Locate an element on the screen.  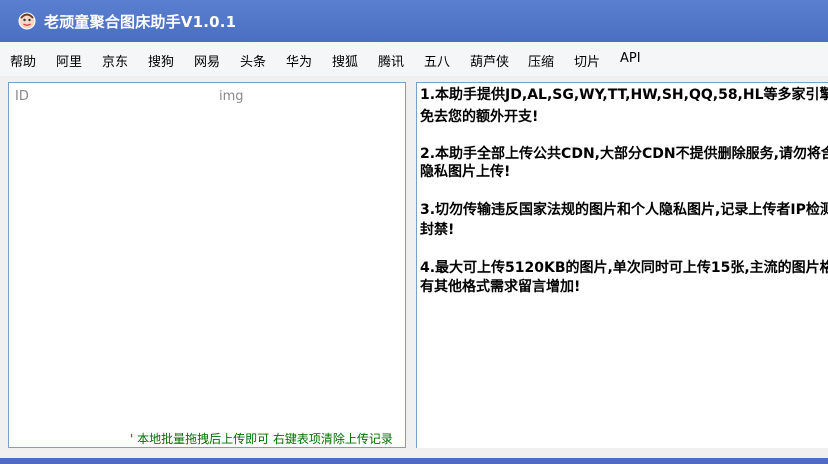
note-2-line-1: 2.本助手全部上传公共CDN,大部分CDN不提供删除服务,请勿将含有 is located at coordinates (624, 154).